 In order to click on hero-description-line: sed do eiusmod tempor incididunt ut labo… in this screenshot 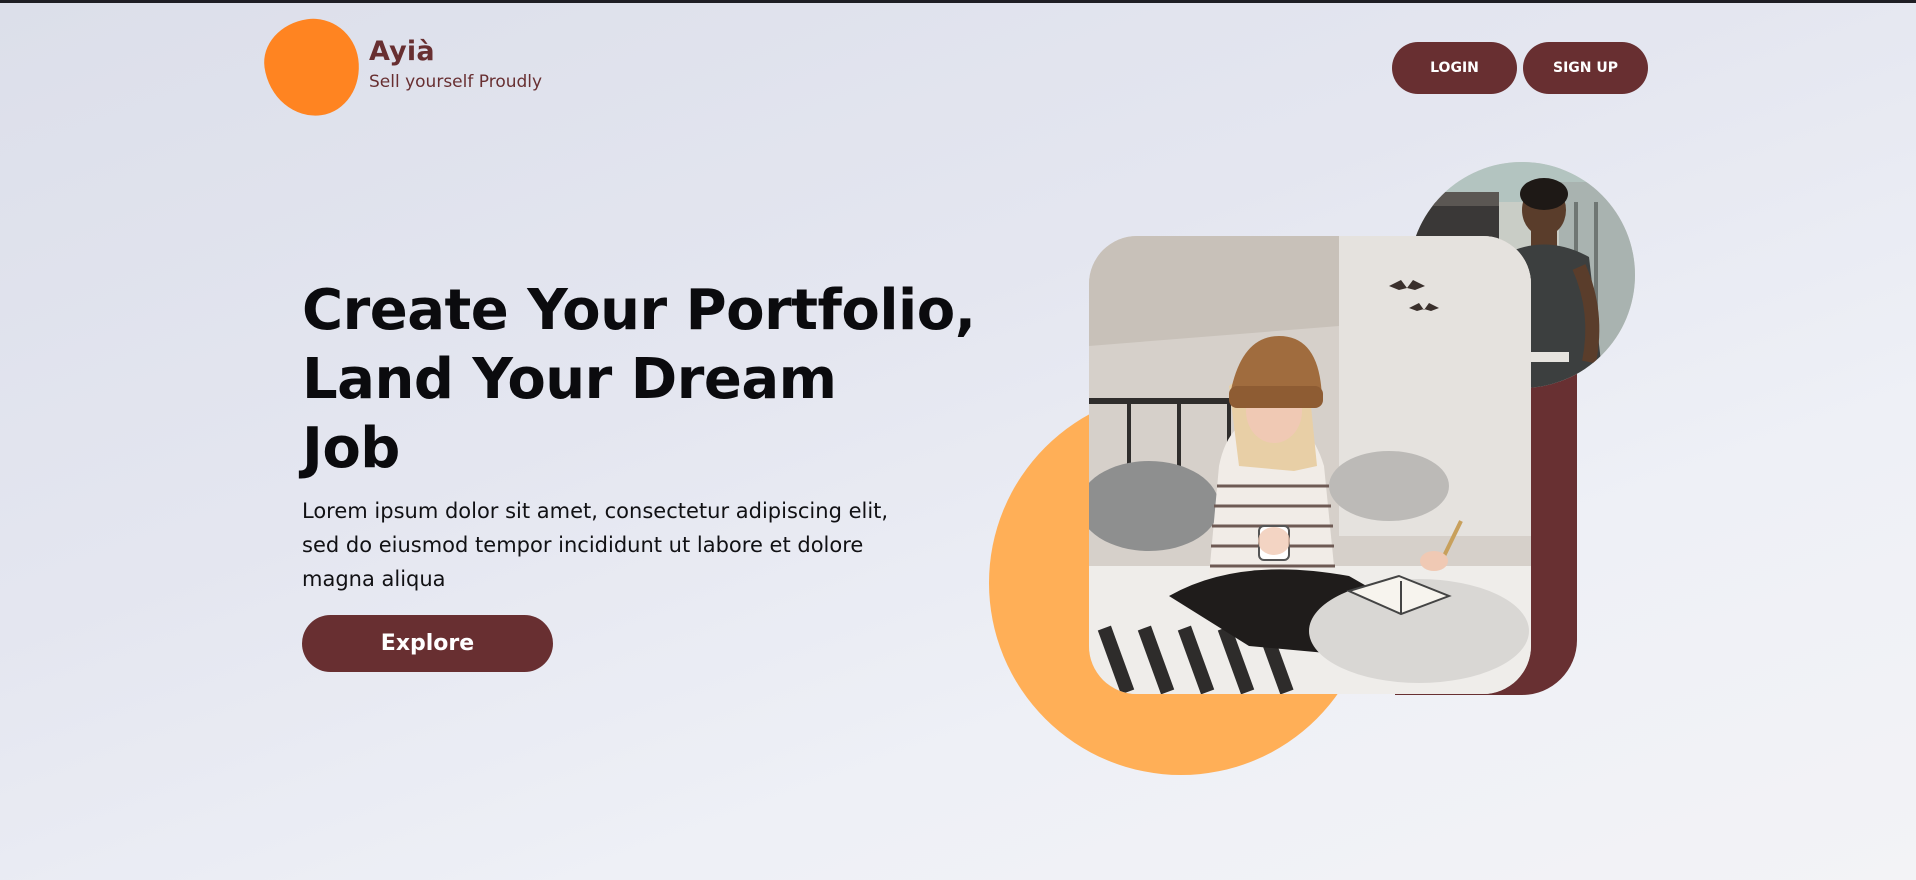, I will do `click(583, 545)`.